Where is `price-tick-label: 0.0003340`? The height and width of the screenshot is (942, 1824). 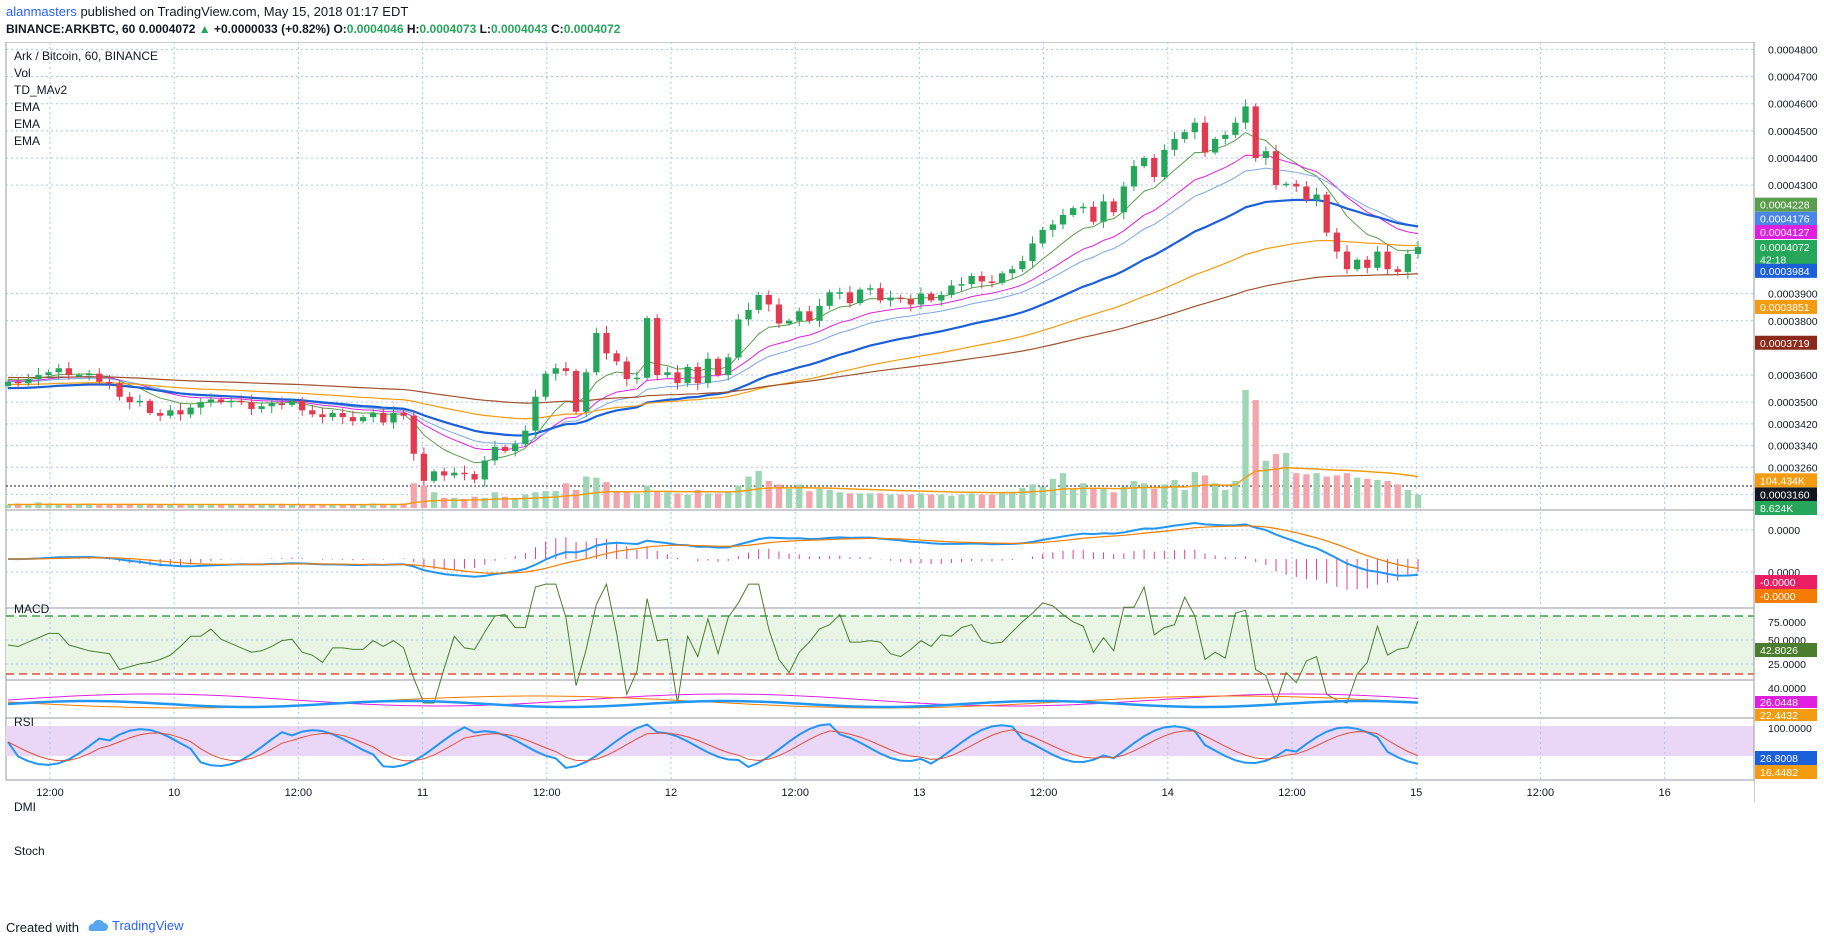 price-tick-label: 0.0003340 is located at coordinates (1793, 447).